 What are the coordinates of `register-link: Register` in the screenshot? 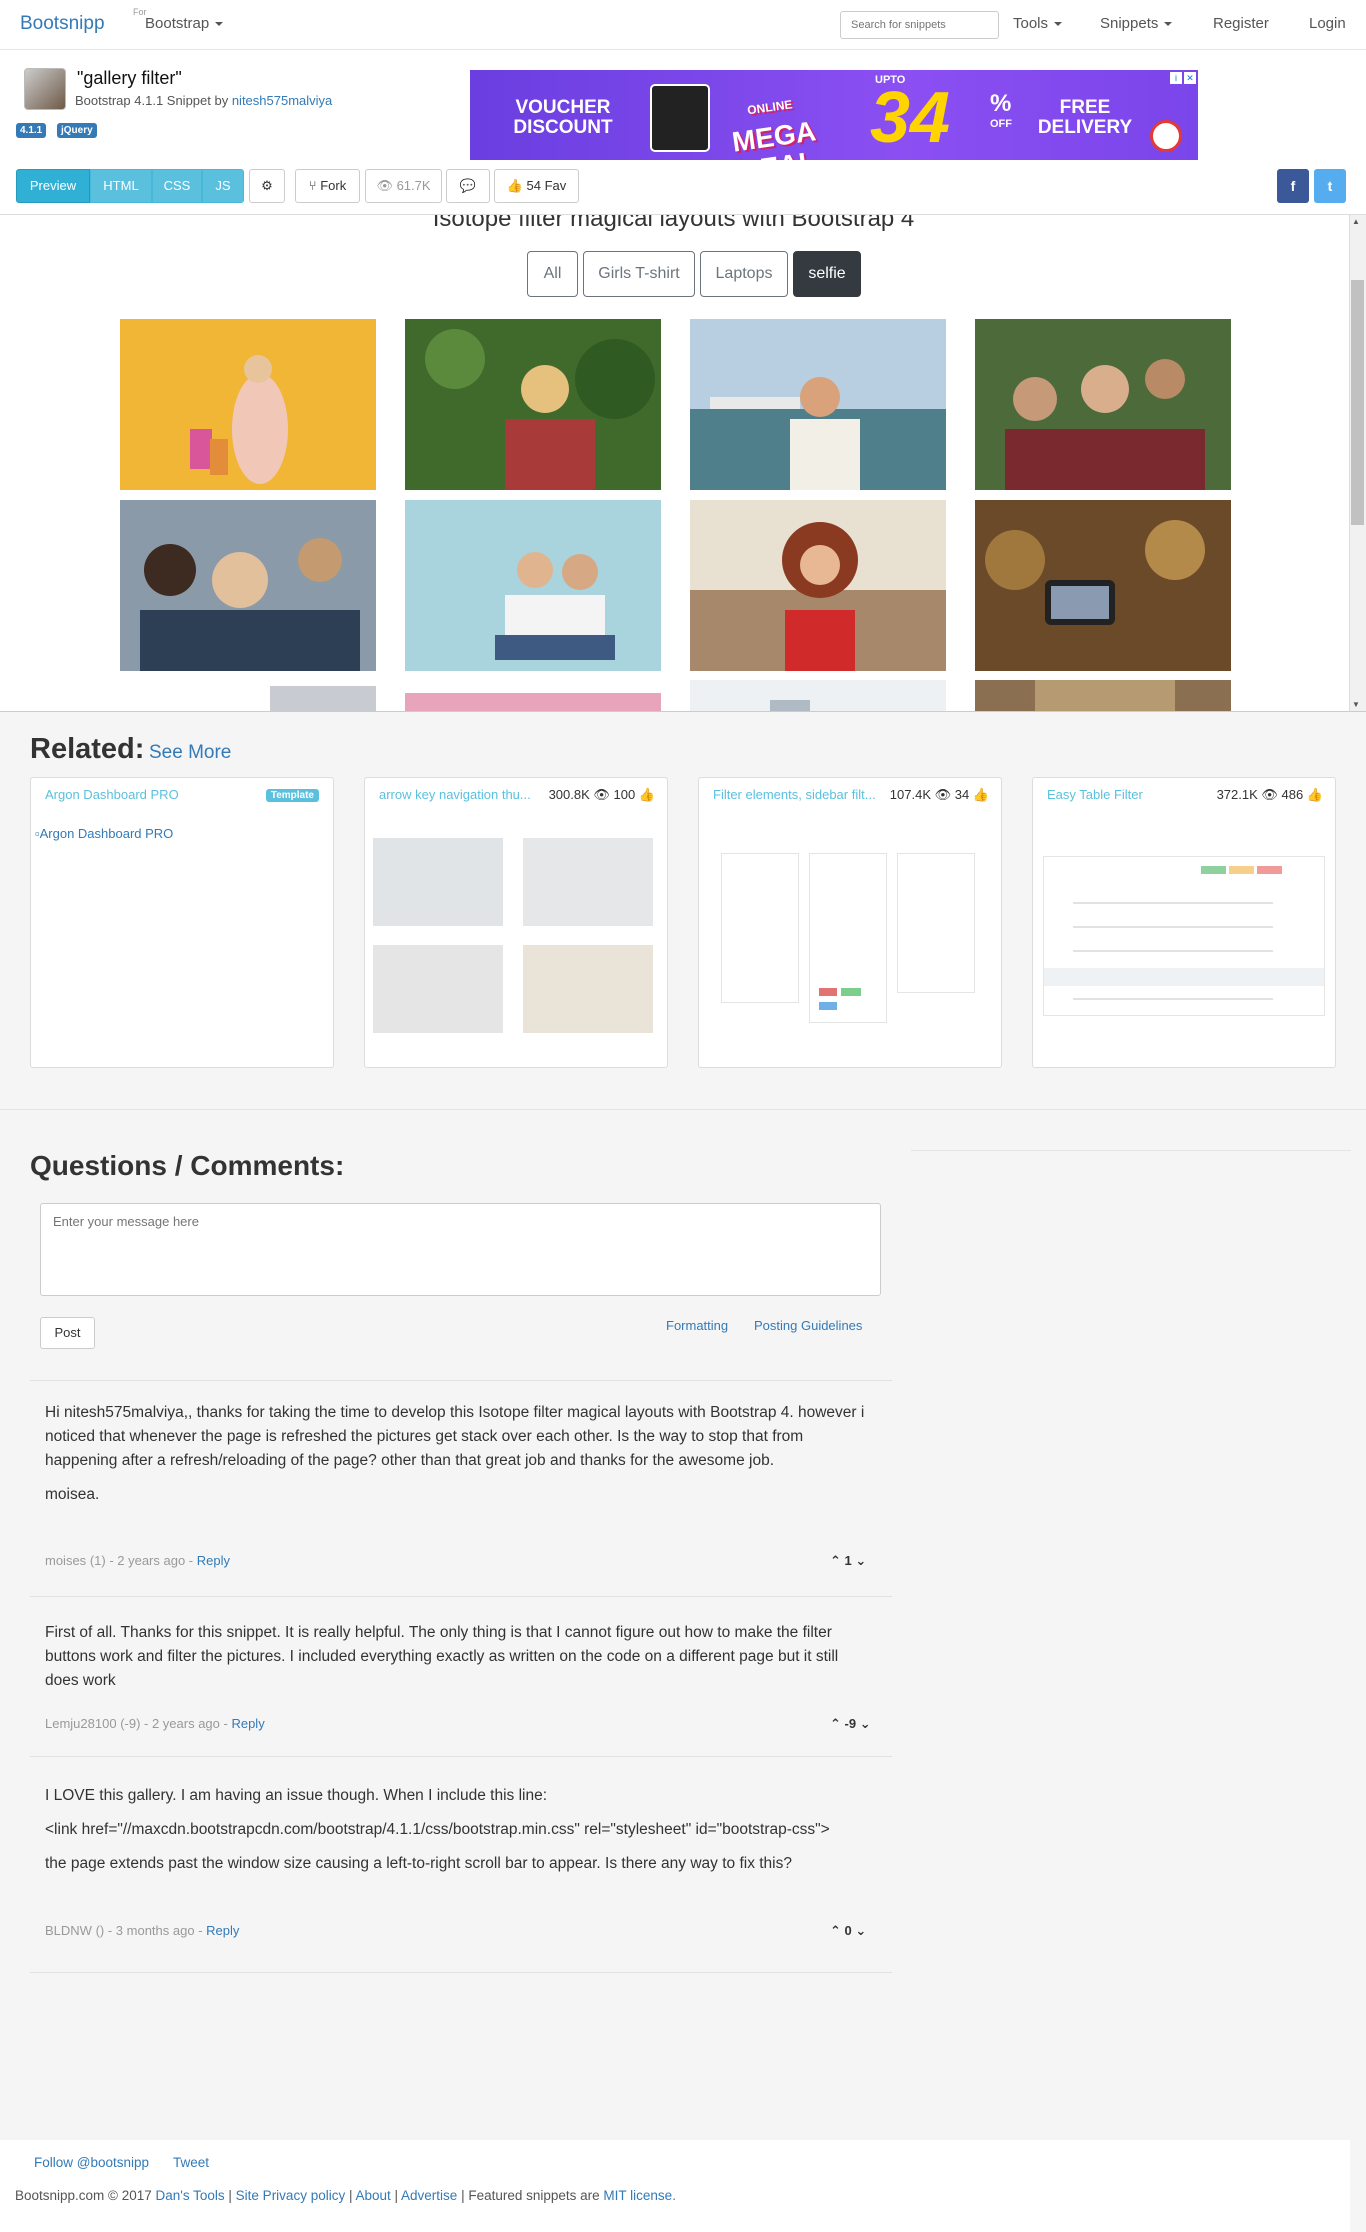 It's located at (1241, 23).